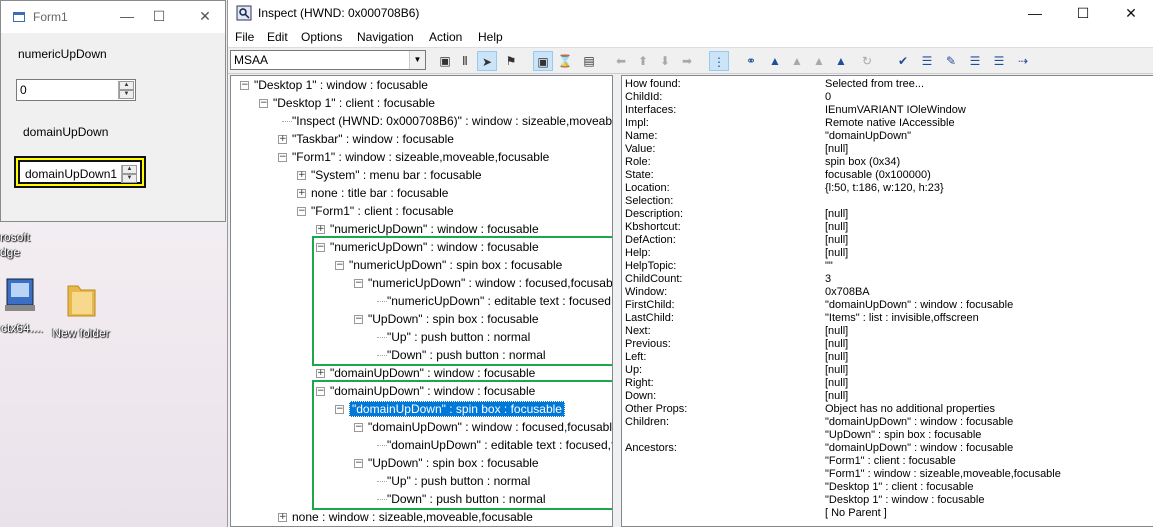  Describe the element at coordinates (445, 37) in the screenshot. I see `menu-action: Action` at that location.